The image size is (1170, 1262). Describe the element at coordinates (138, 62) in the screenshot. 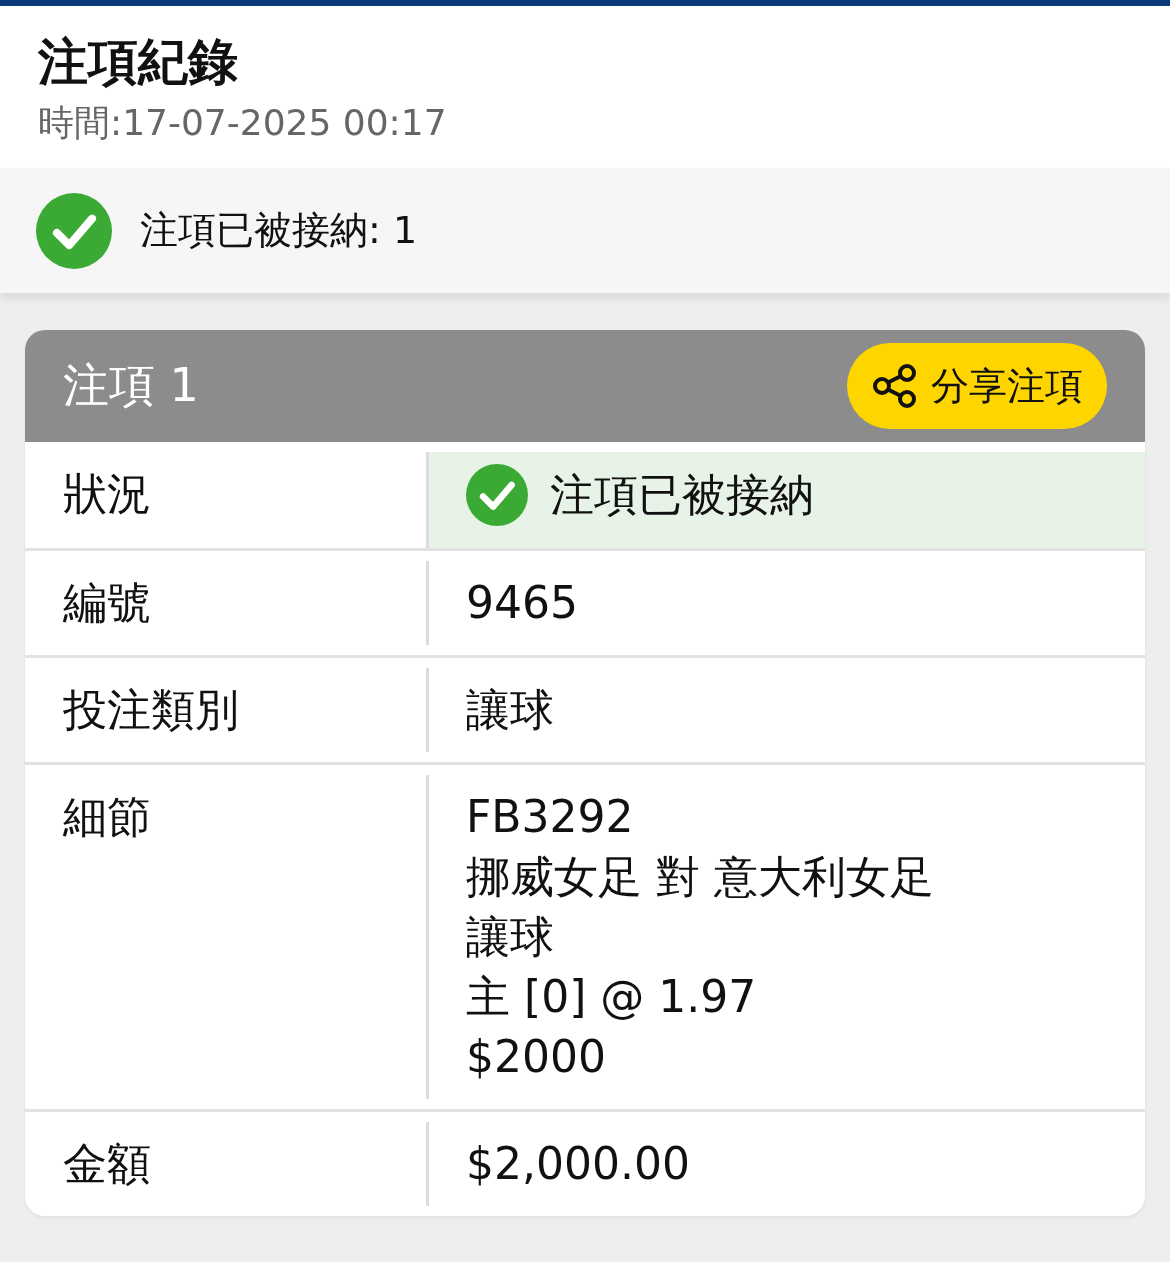

I see `page-title: 注項紀錄` at that location.